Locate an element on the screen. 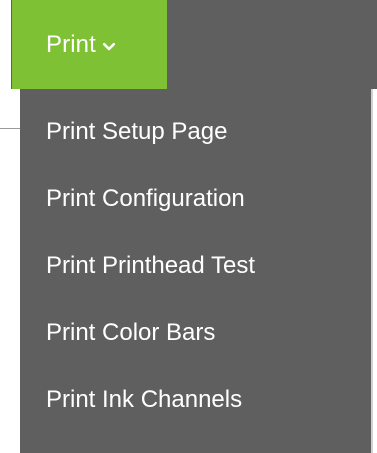  menu-item-label: Print Printhead Test is located at coordinates (151, 265).